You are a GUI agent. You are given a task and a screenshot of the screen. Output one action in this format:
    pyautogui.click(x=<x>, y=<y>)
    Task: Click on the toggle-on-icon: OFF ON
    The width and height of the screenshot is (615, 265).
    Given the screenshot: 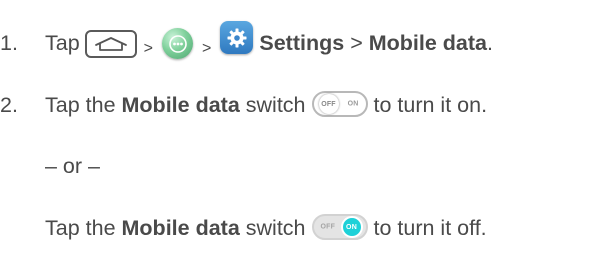 What is the action you would take?
    pyautogui.click(x=339, y=227)
    